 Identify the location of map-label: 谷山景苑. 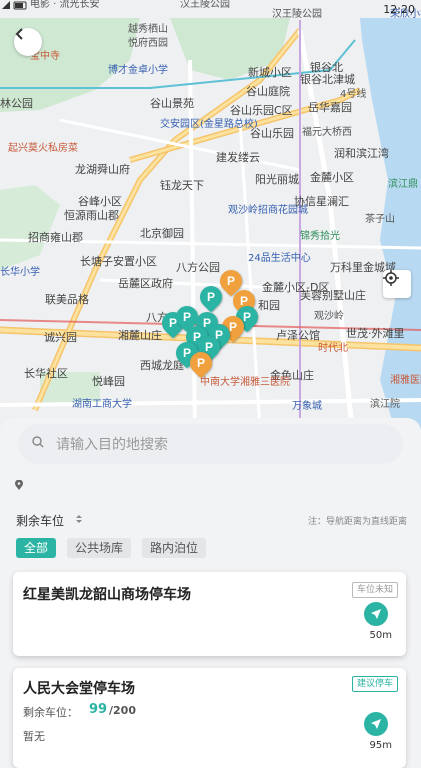
(172, 103).